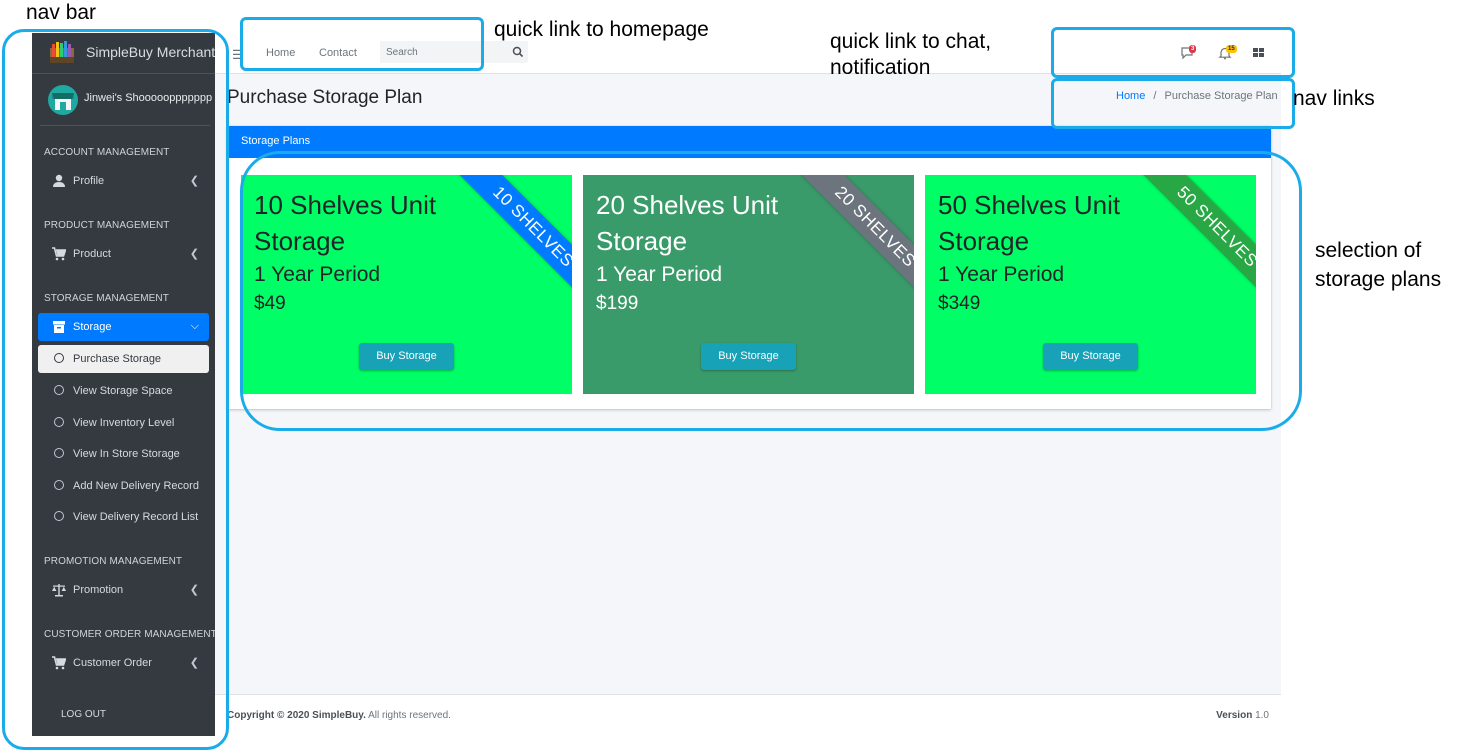  Describe the element at coordinates (1173, 52) in the screenshot. I see `annotation-chat-box` at that location.